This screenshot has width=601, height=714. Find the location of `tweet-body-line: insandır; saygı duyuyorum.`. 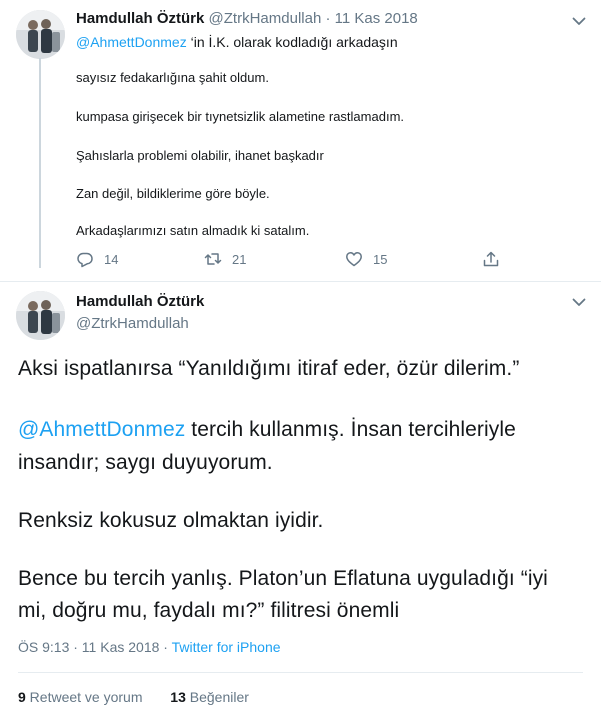

tweet-body-line: insandır; saygı duyuyorum. is located at coordinates (145, 462).